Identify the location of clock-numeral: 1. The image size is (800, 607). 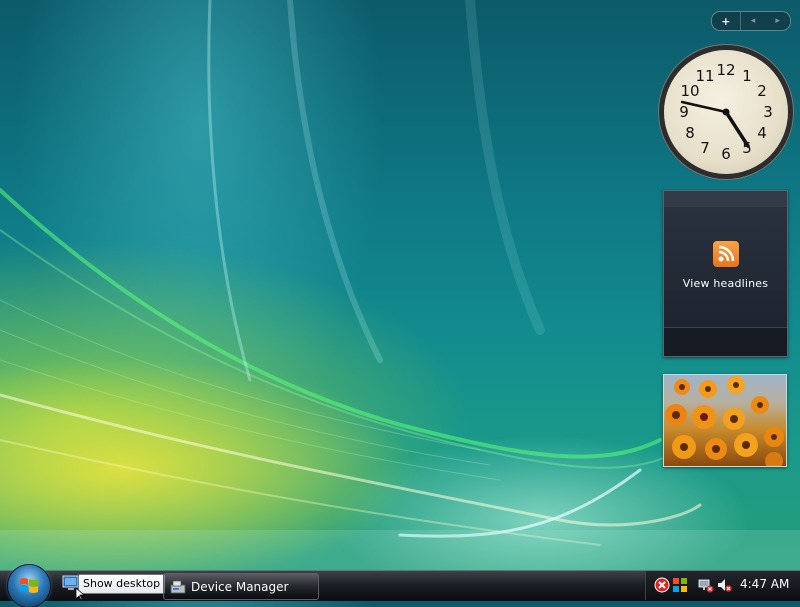
(747, 76).